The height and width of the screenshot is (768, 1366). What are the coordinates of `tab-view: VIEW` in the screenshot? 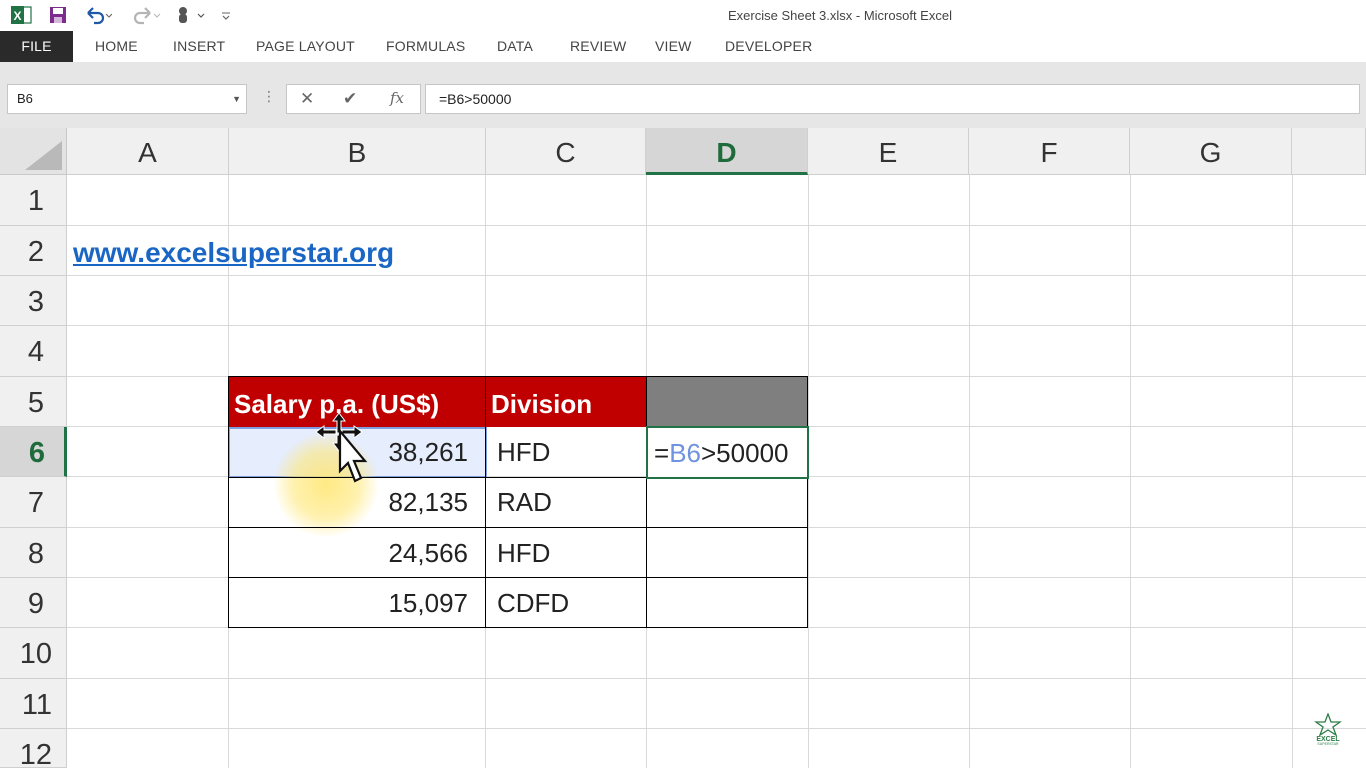 It's located at (673, 46).